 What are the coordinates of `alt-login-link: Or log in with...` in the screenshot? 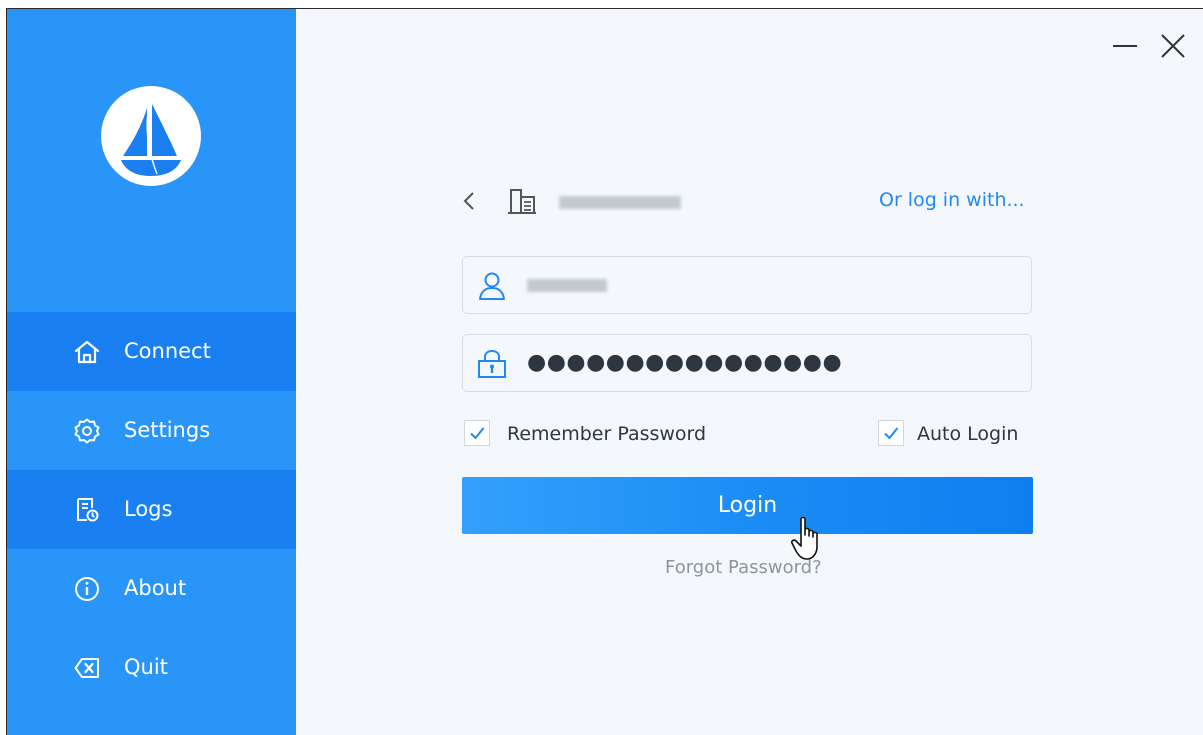 It's located at (952, 200).